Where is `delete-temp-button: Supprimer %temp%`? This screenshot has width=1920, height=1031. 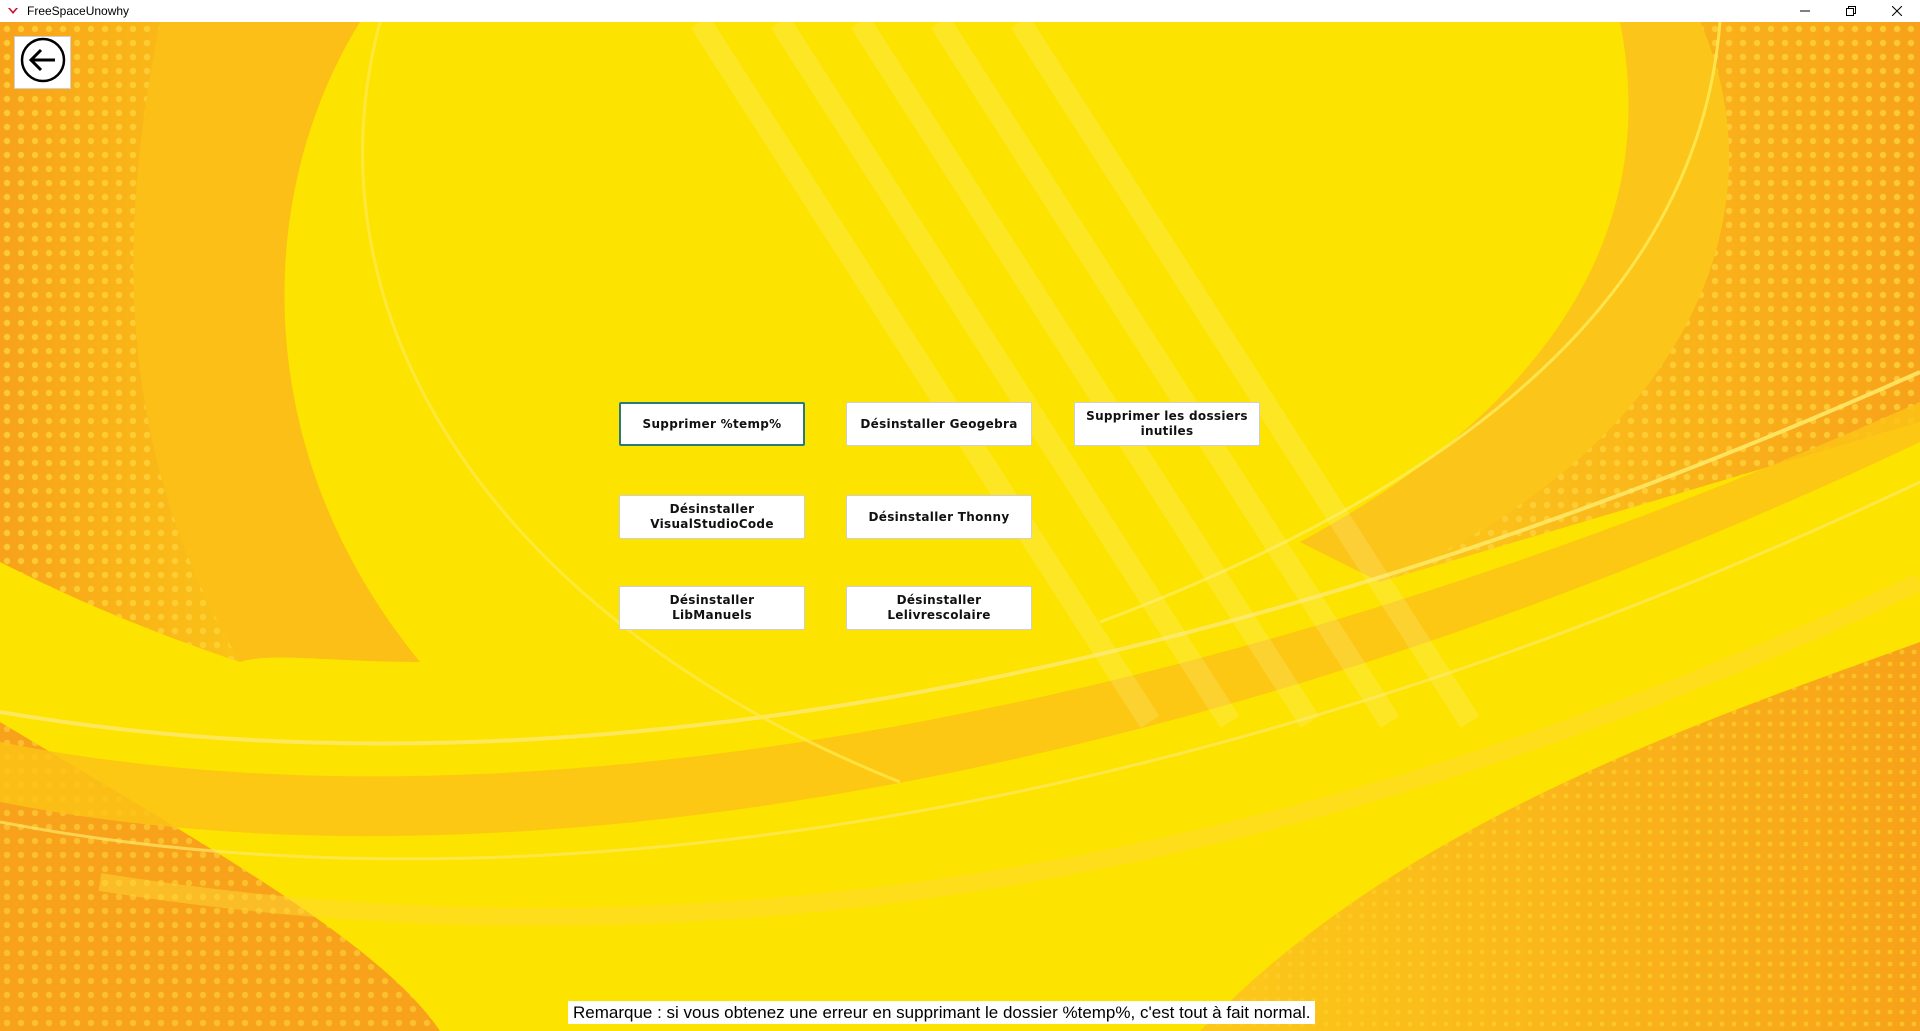
delete-temp-button: Supprimer %temp% is located at coordinates (712, 424).